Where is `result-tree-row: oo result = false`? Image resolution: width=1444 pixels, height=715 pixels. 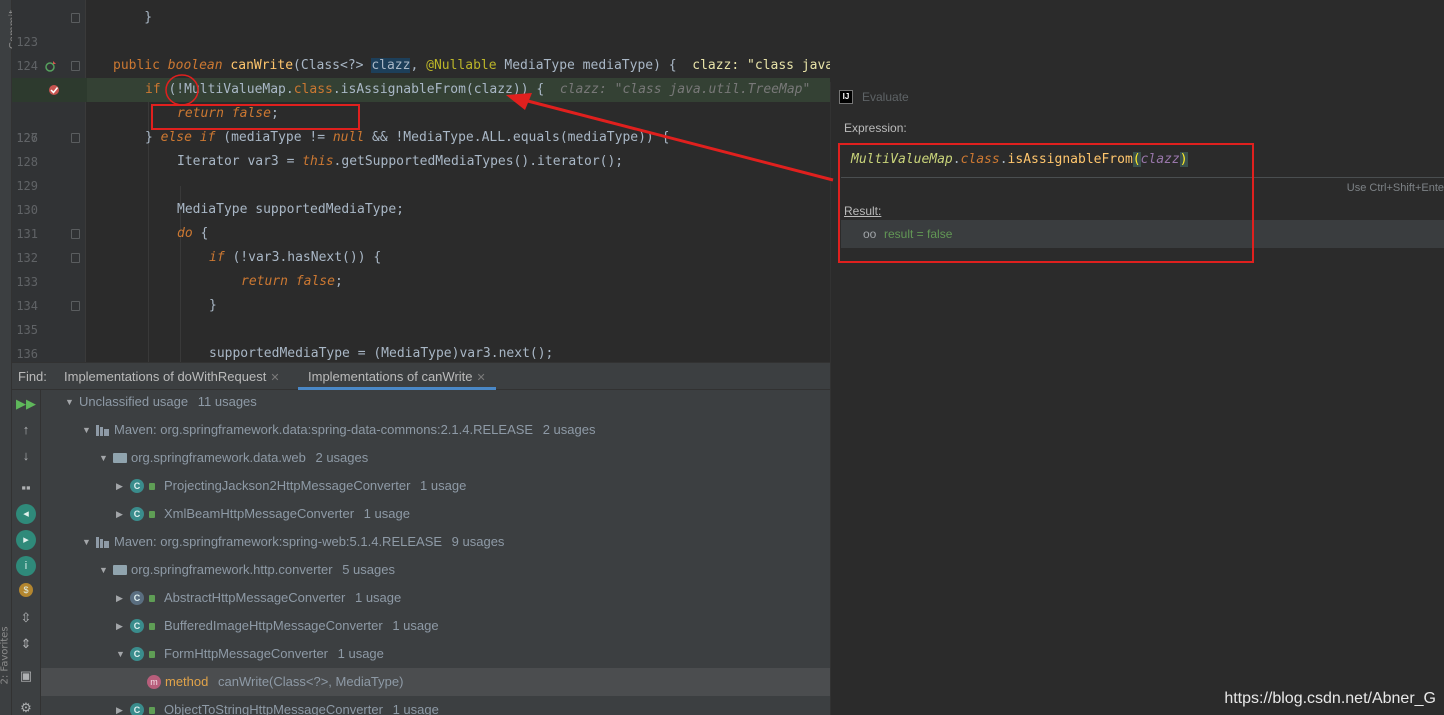 result-tree-row: oo result = false is located at coordinates (1142, 234).